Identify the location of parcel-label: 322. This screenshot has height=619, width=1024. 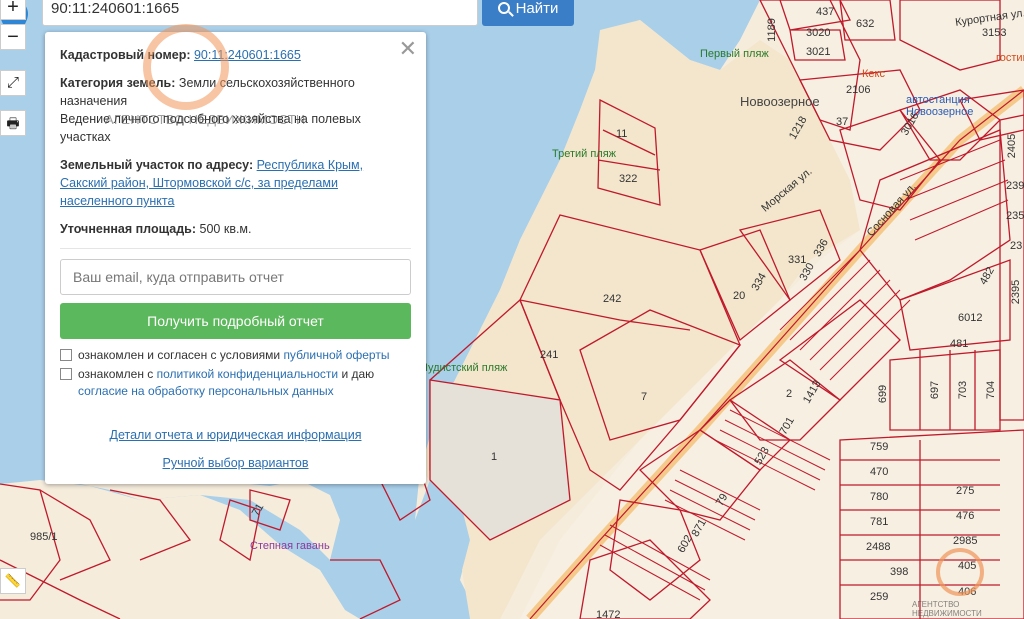
(628, 179).